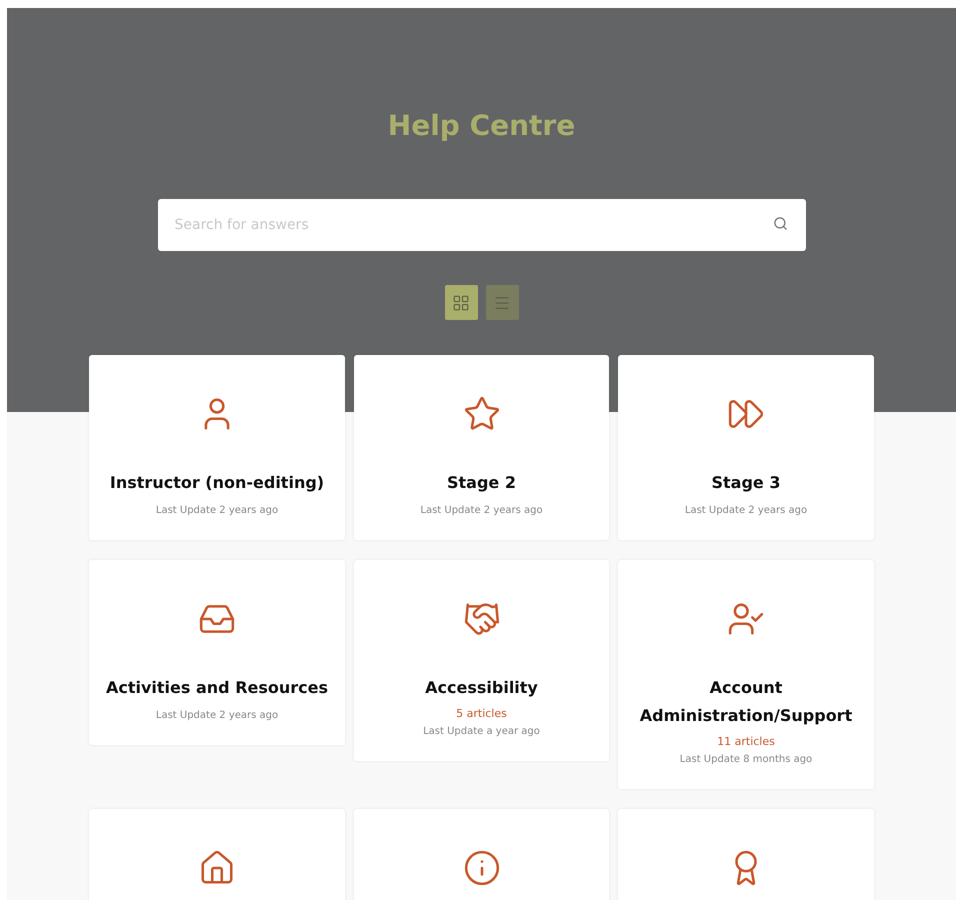  What do you see at coordinates (217, 483) in the screenshot?
I see `category-title: Instructor (non-editing)` at bounding box center [217, 483].